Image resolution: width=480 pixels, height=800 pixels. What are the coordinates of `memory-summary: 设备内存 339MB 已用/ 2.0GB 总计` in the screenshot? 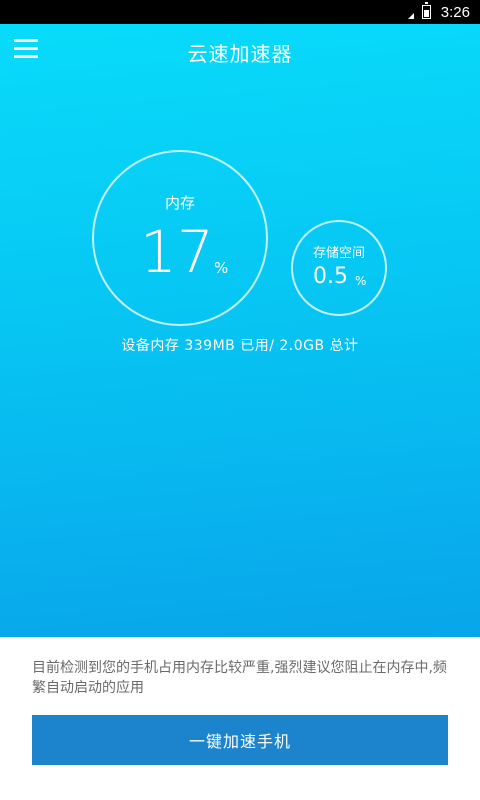 It's located at (240, 346).